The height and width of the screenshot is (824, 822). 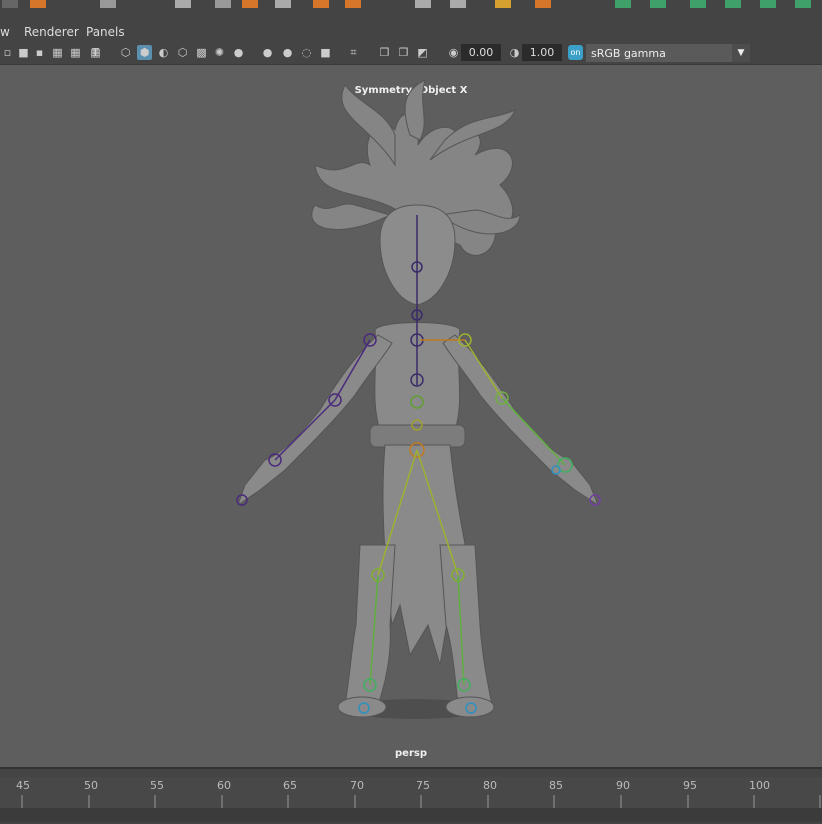 I want to click on shelf-strip, so click(x=411, y=11).